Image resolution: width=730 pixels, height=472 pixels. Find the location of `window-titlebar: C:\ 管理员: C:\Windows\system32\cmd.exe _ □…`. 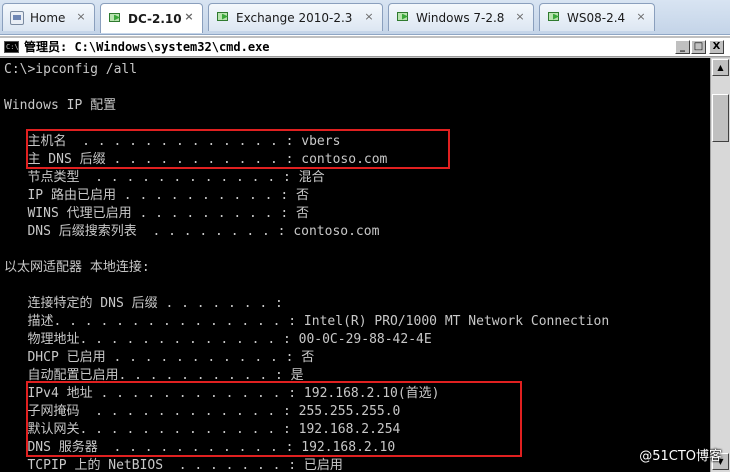

window-titlebar: C:\ 管理员: C:\Windows\system32\cmd.exe _ □… is located at coordinates (365, 47).